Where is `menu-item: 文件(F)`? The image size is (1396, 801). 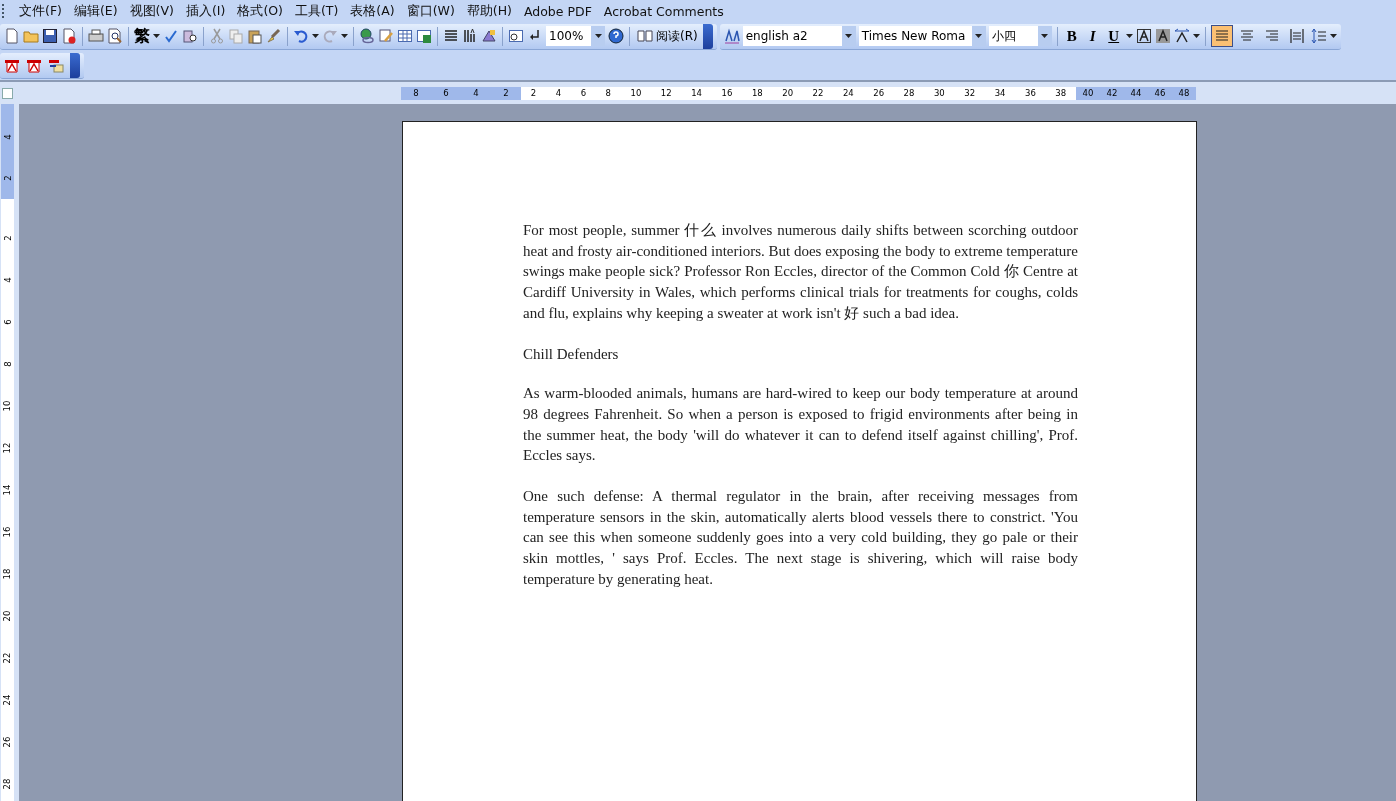
menu-item: 文件(F) is located at coordinates (40, 11).